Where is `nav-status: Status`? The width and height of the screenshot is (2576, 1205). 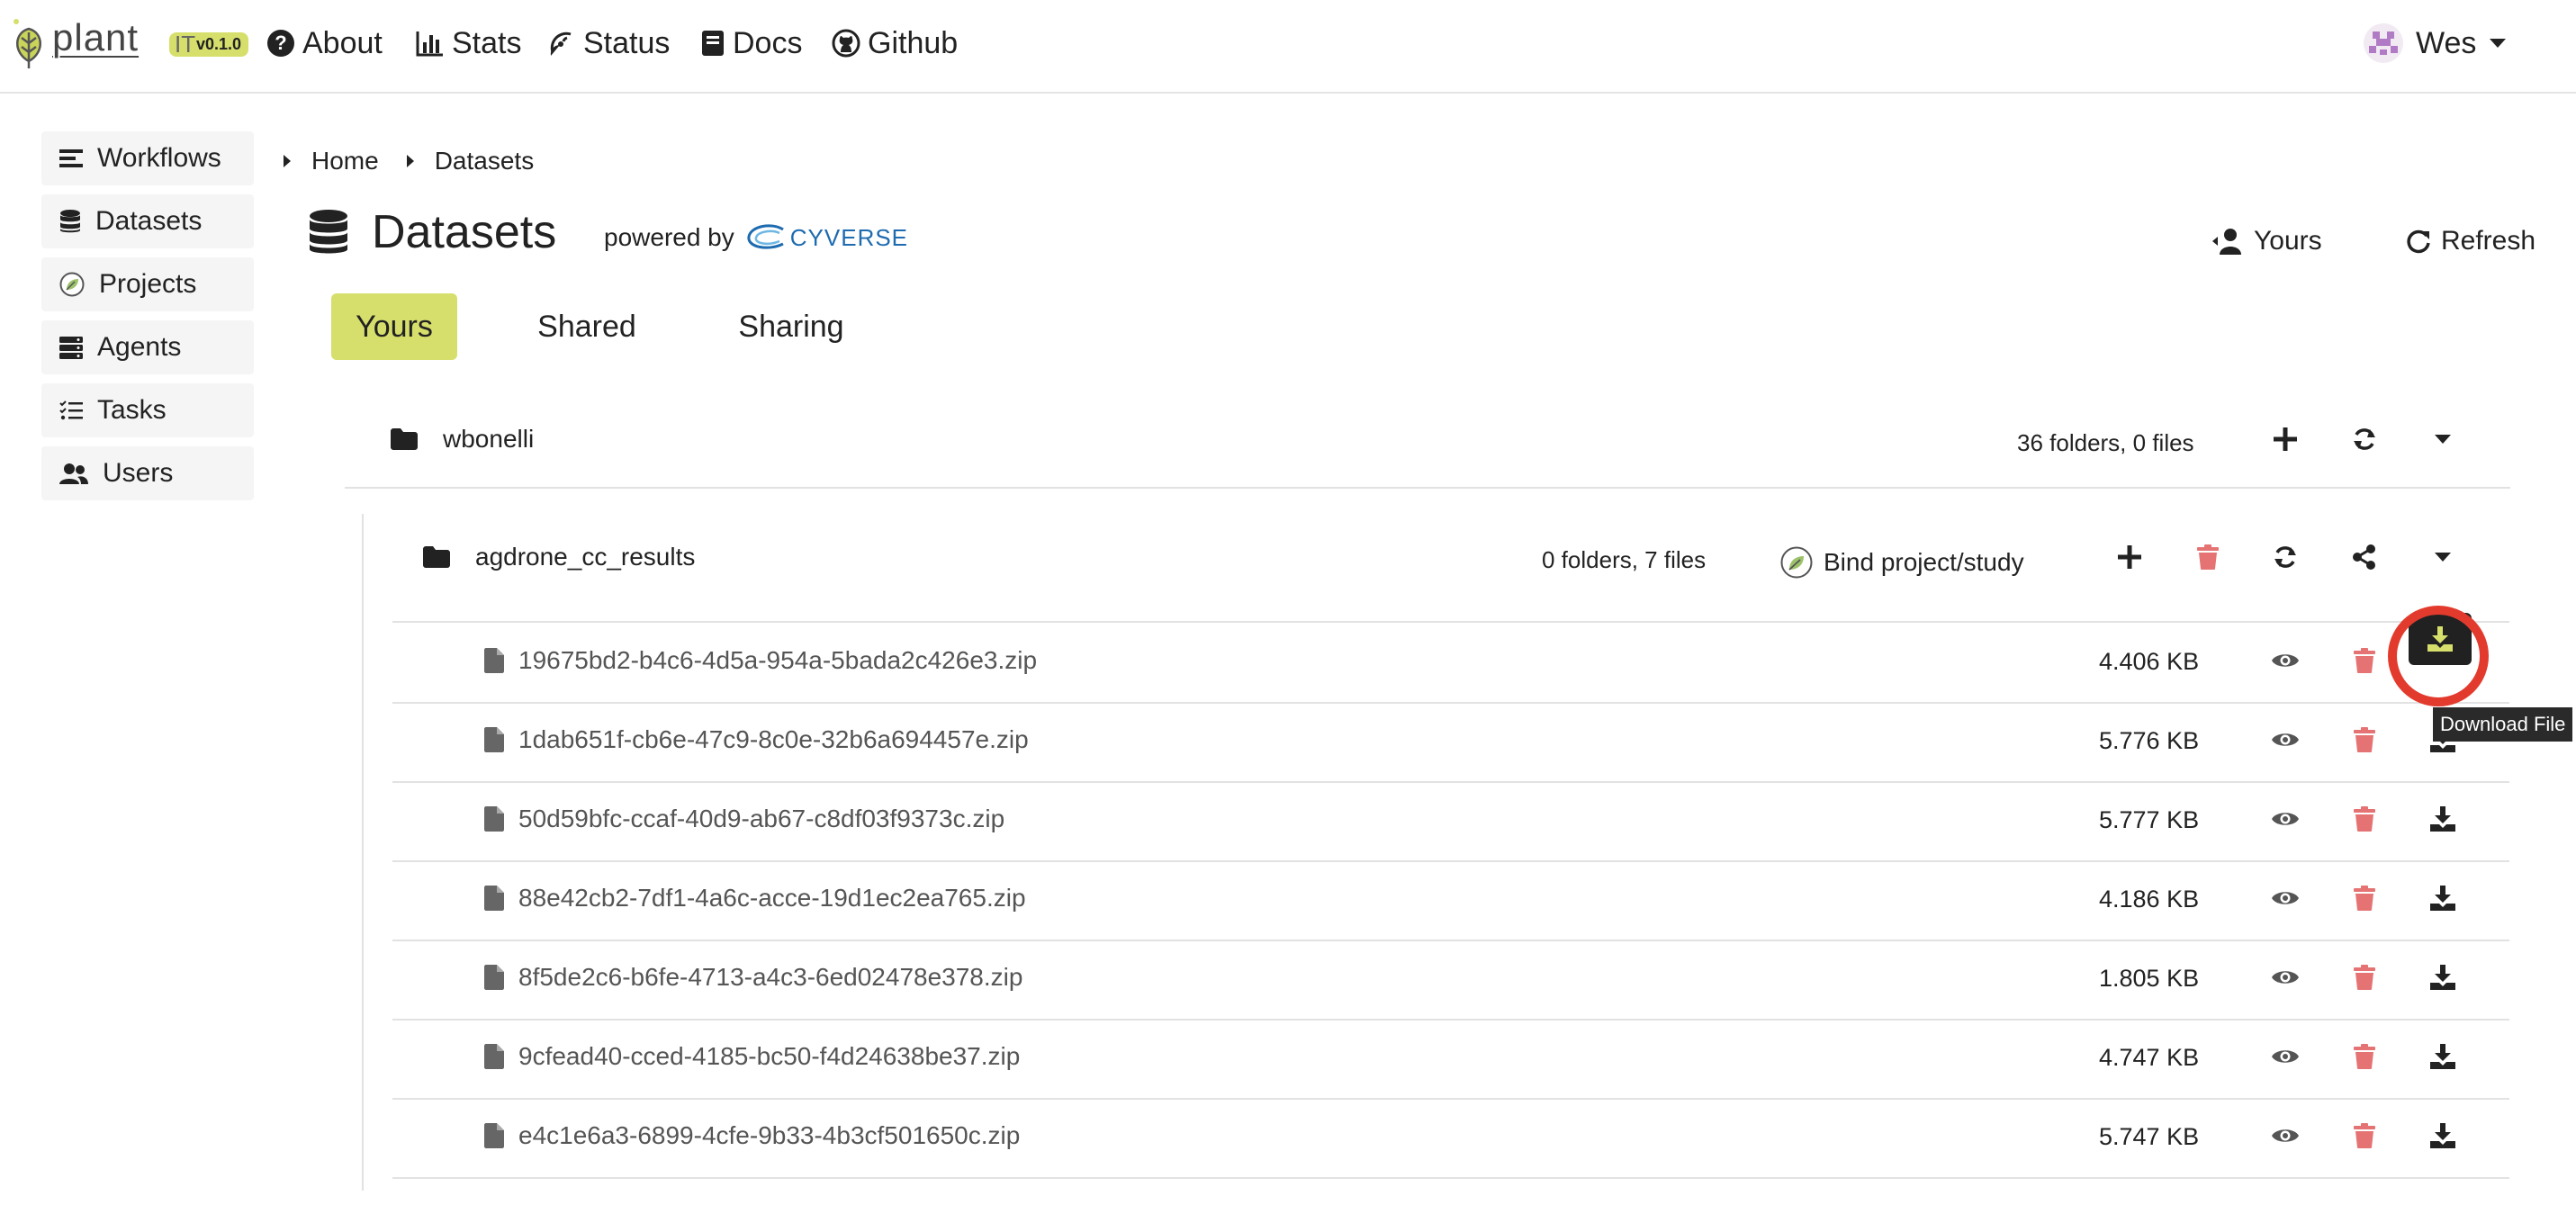
nav-status: Status is located at coordinates (608, 43).